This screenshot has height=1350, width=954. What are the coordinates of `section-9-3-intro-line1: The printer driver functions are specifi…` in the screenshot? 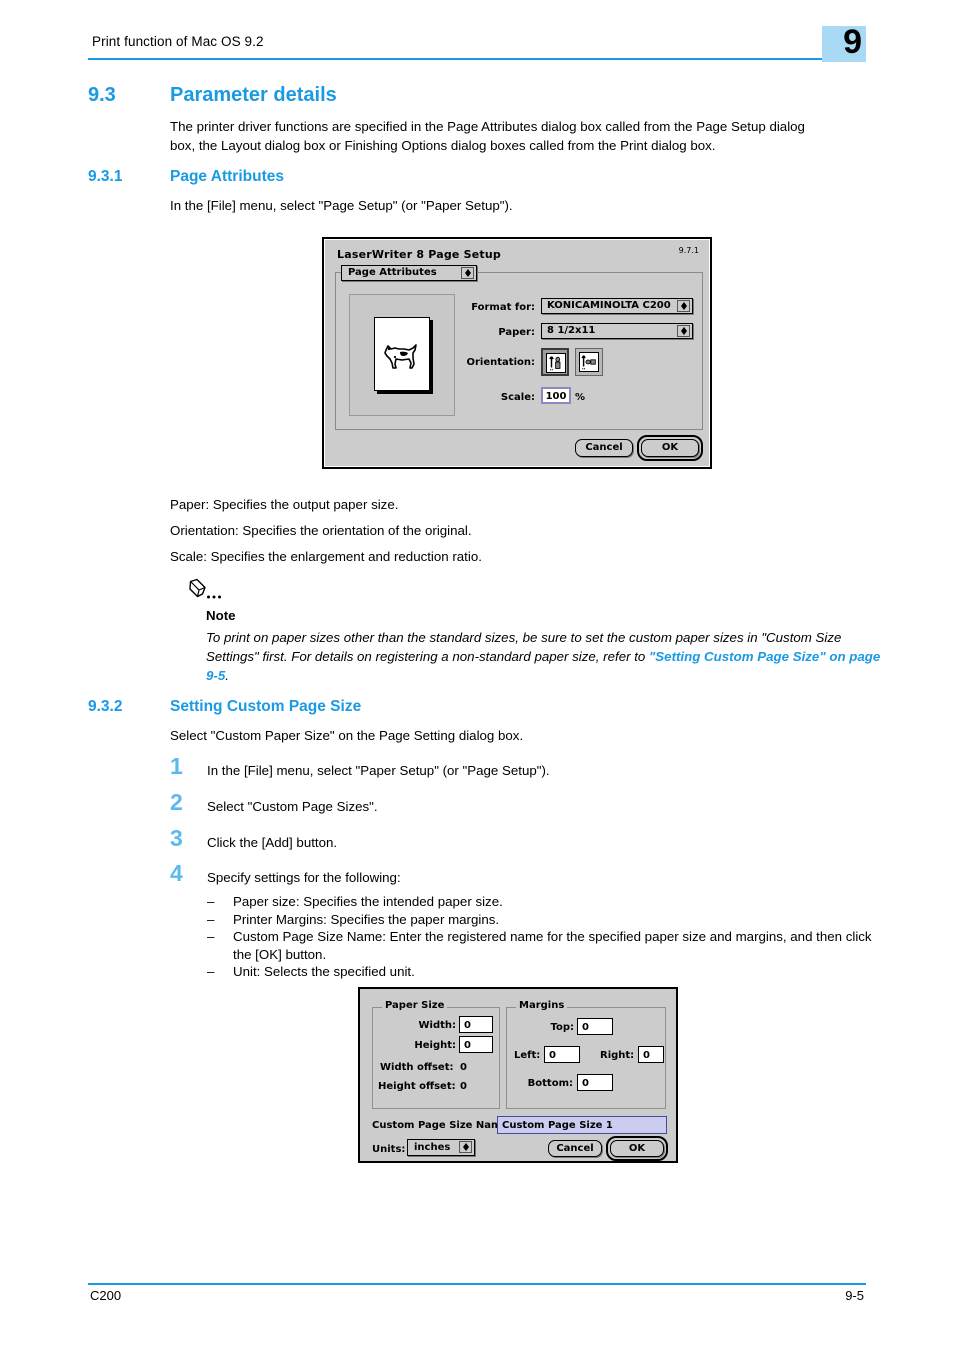 It's located at (487, 126).